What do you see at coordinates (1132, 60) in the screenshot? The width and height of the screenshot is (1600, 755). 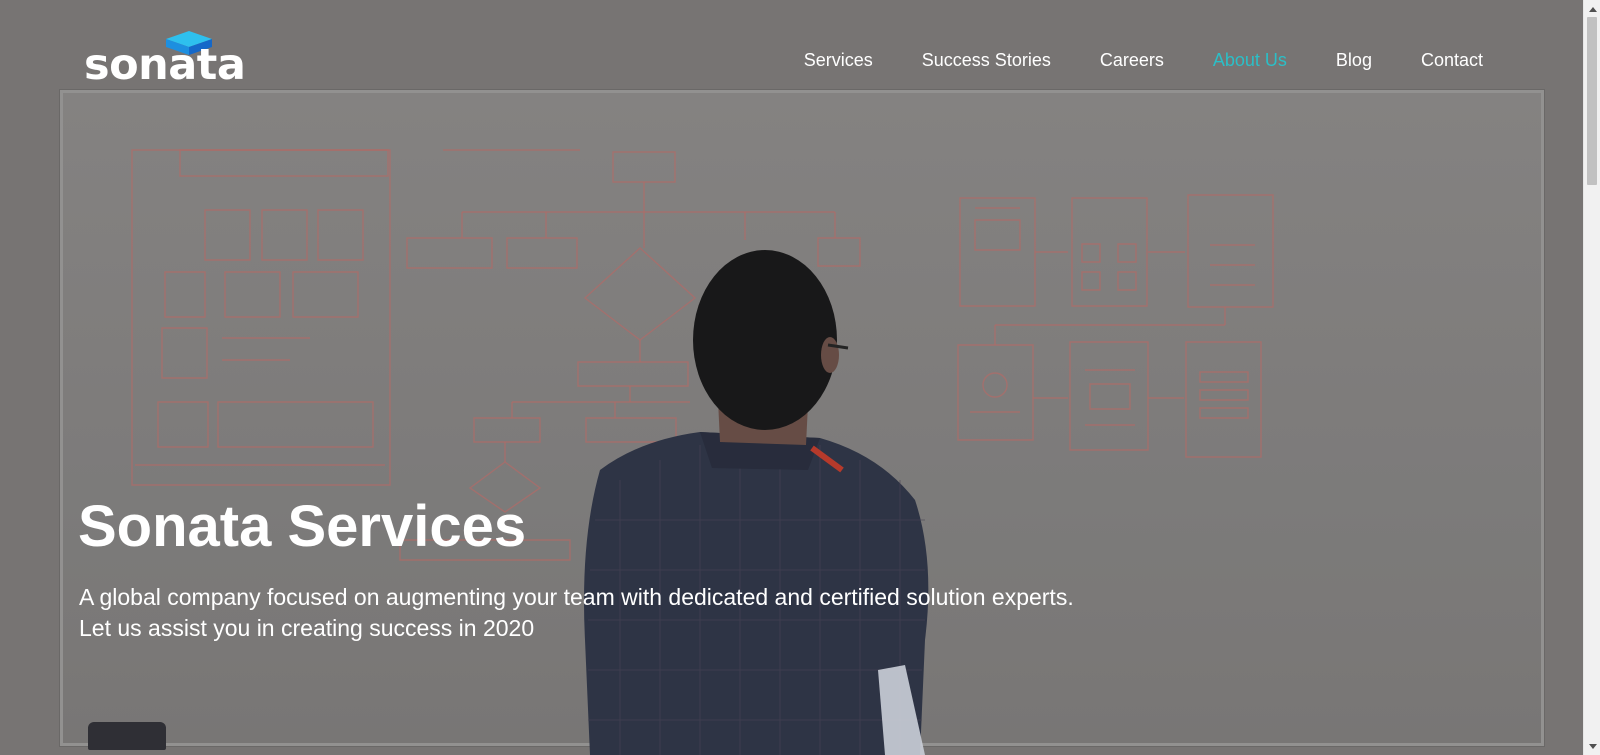 I see `nav-careers: Careers` at bounding box center [1132, 60].